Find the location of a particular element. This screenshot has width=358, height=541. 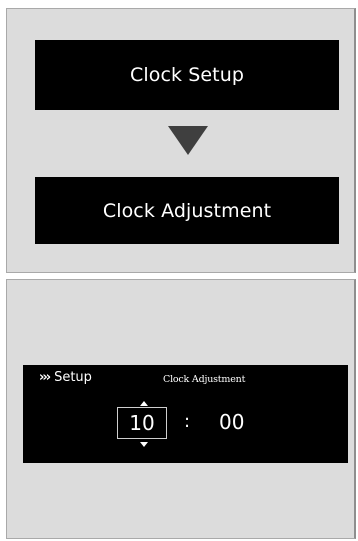

hour-field: 10 is located at coordinates (142, 423).